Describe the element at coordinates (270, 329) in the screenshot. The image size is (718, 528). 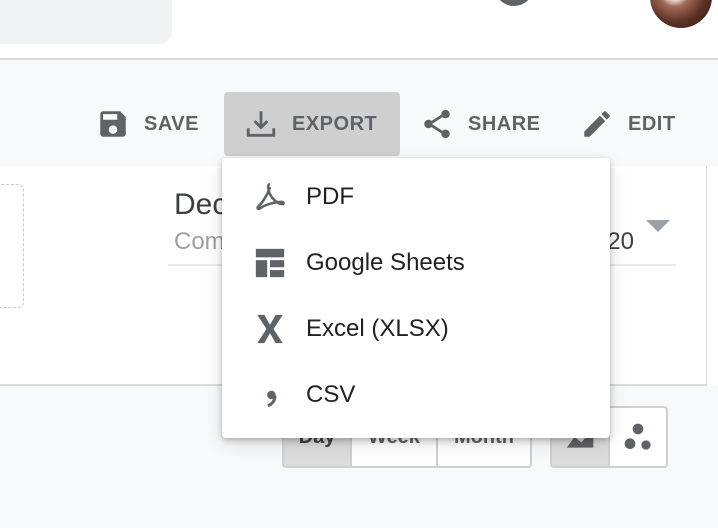
I see `excel-icon` at that location.